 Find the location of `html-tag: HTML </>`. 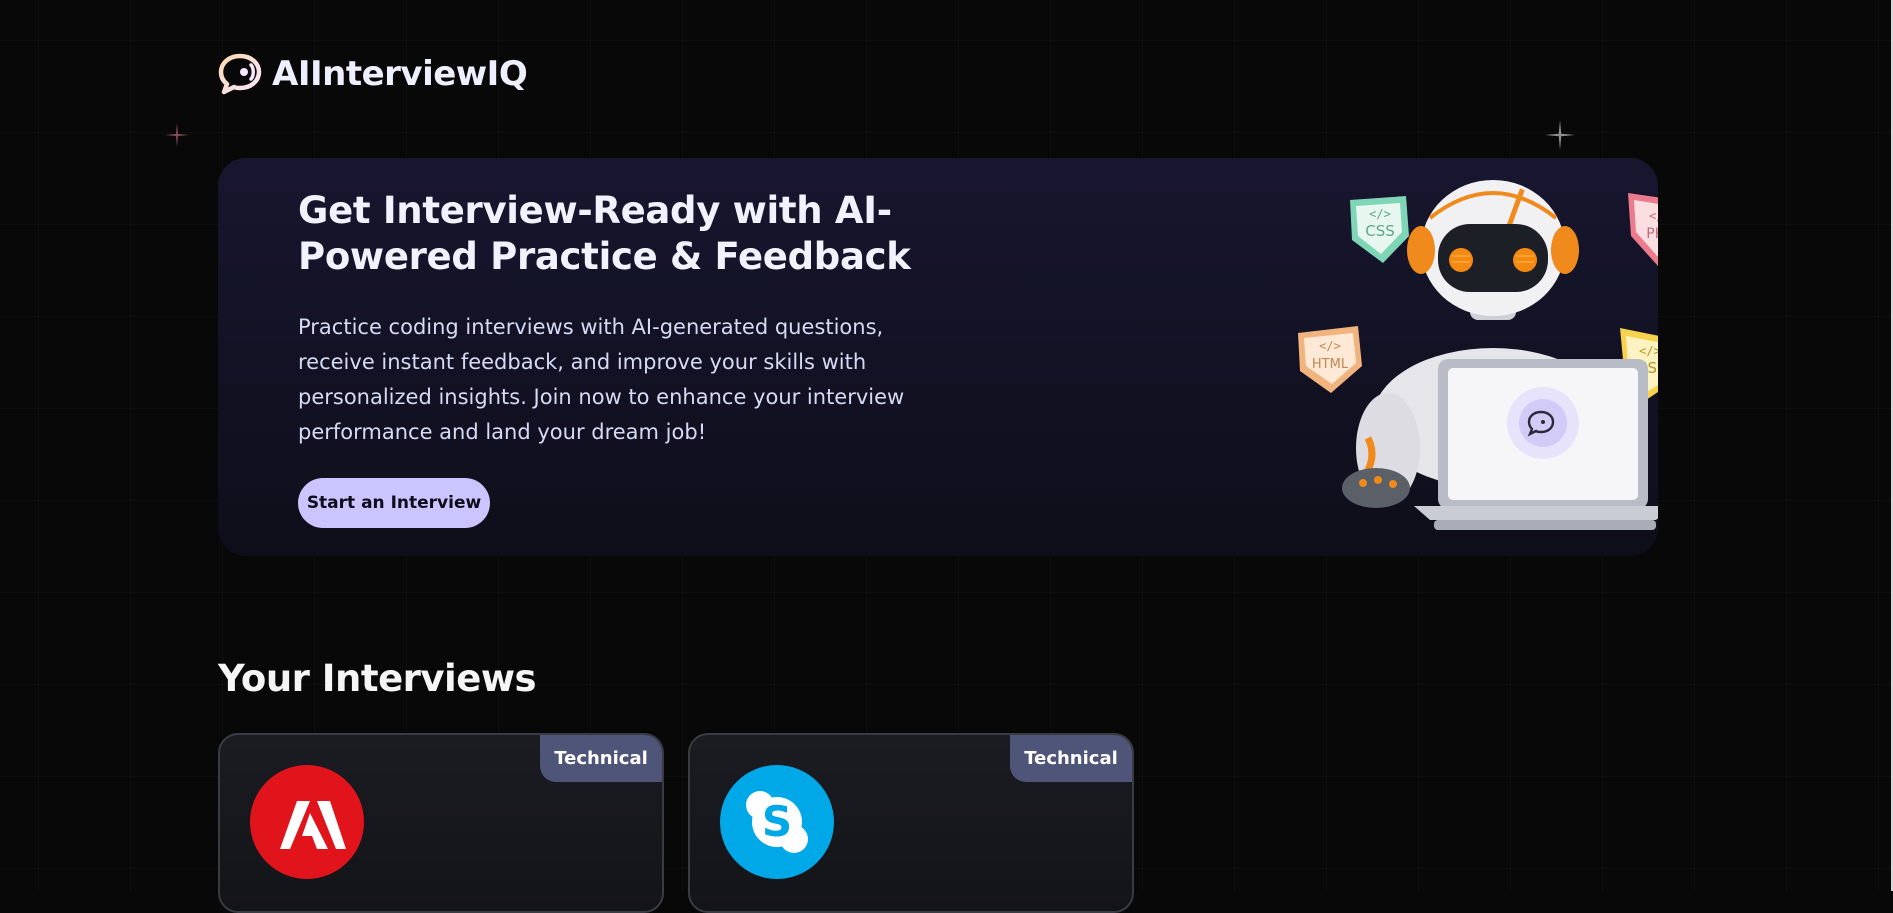

html-tag: HTML </> is located at coordinates (1330, 359).